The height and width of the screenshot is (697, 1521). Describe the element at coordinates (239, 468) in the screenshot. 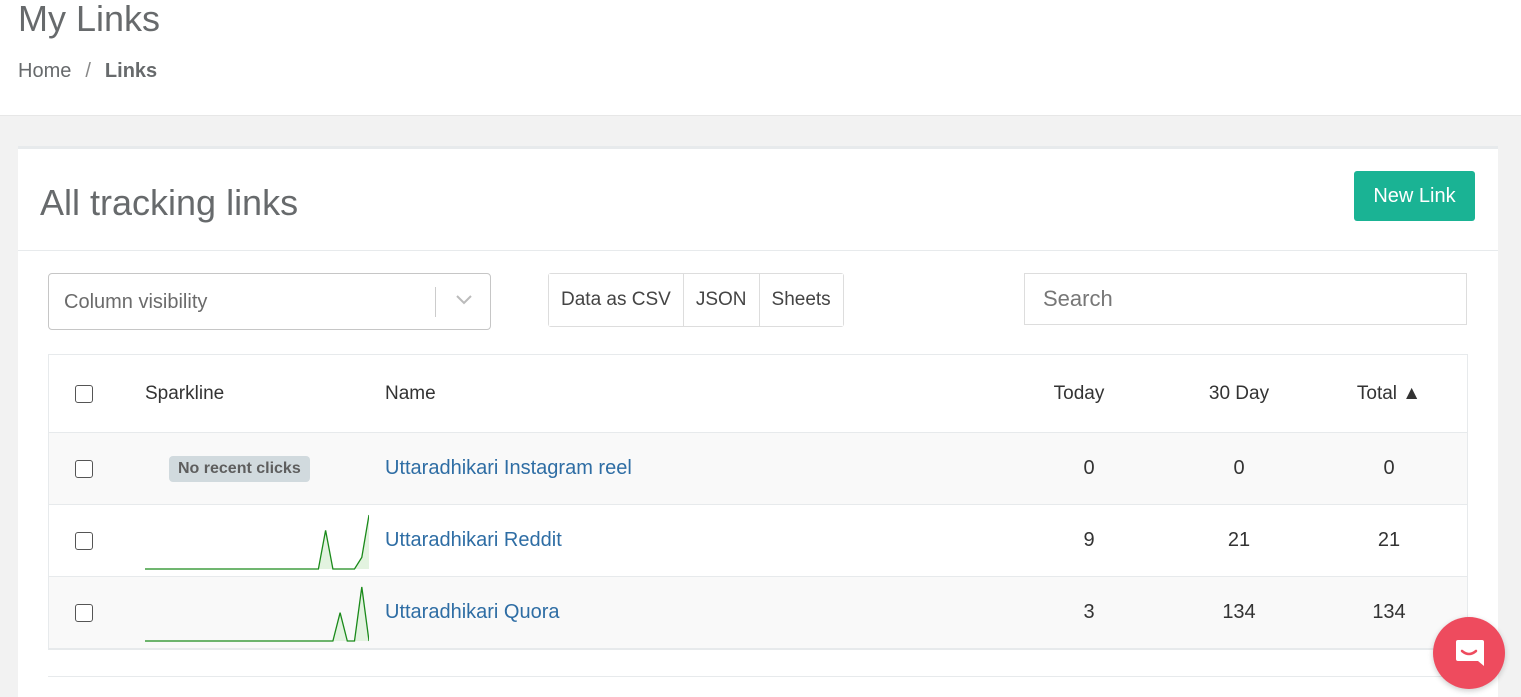

I see `no-recent-clicks-badge: No recent clicks` at that location.